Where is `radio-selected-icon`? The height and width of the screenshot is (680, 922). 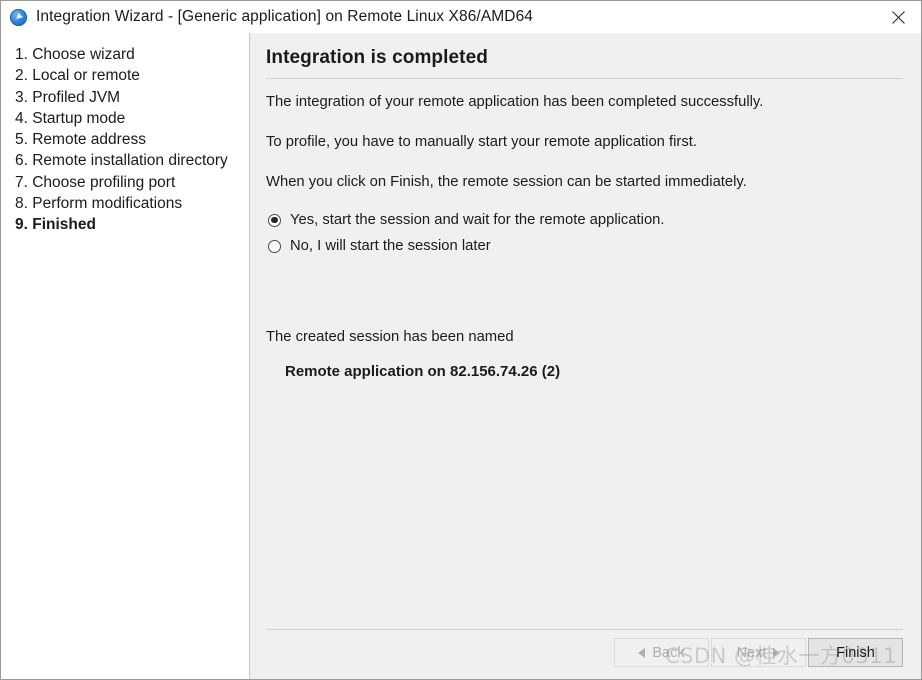 radio-selected-icon is located at coordinates (274, 220).